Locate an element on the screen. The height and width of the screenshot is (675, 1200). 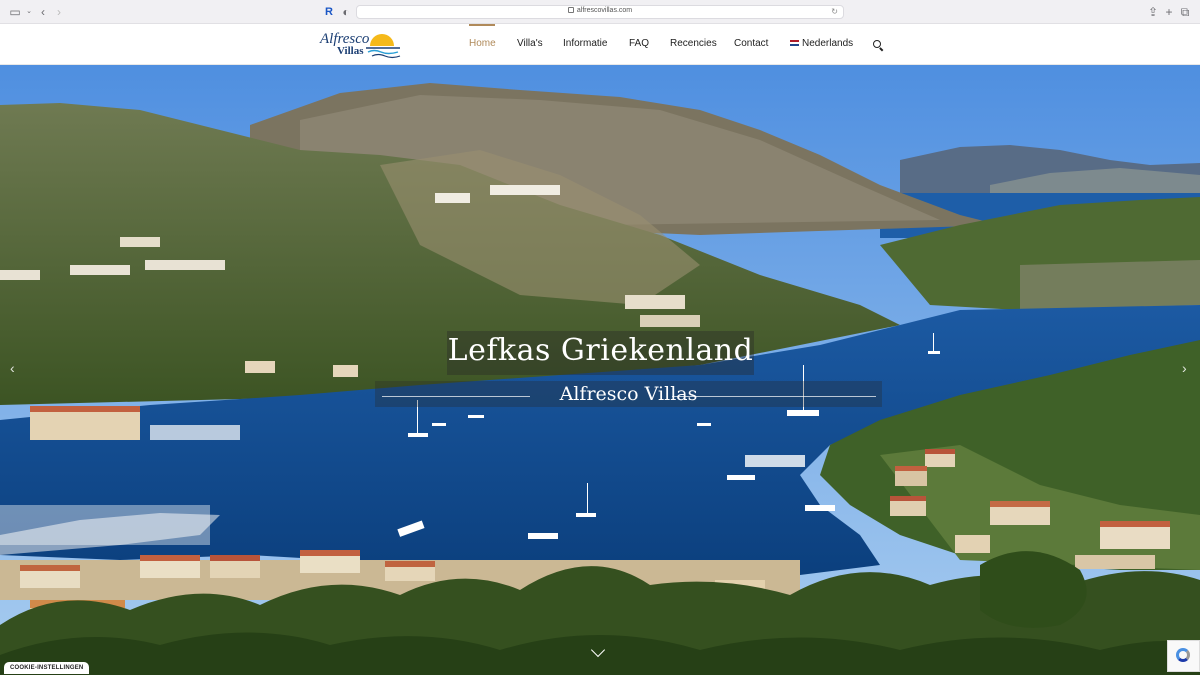
browser-toolbar: ▭ ⌄ ‹ › R ◐ alfrescovillas.com ↻ ⇪ + ⧉ is located at coordinates (600, 12).